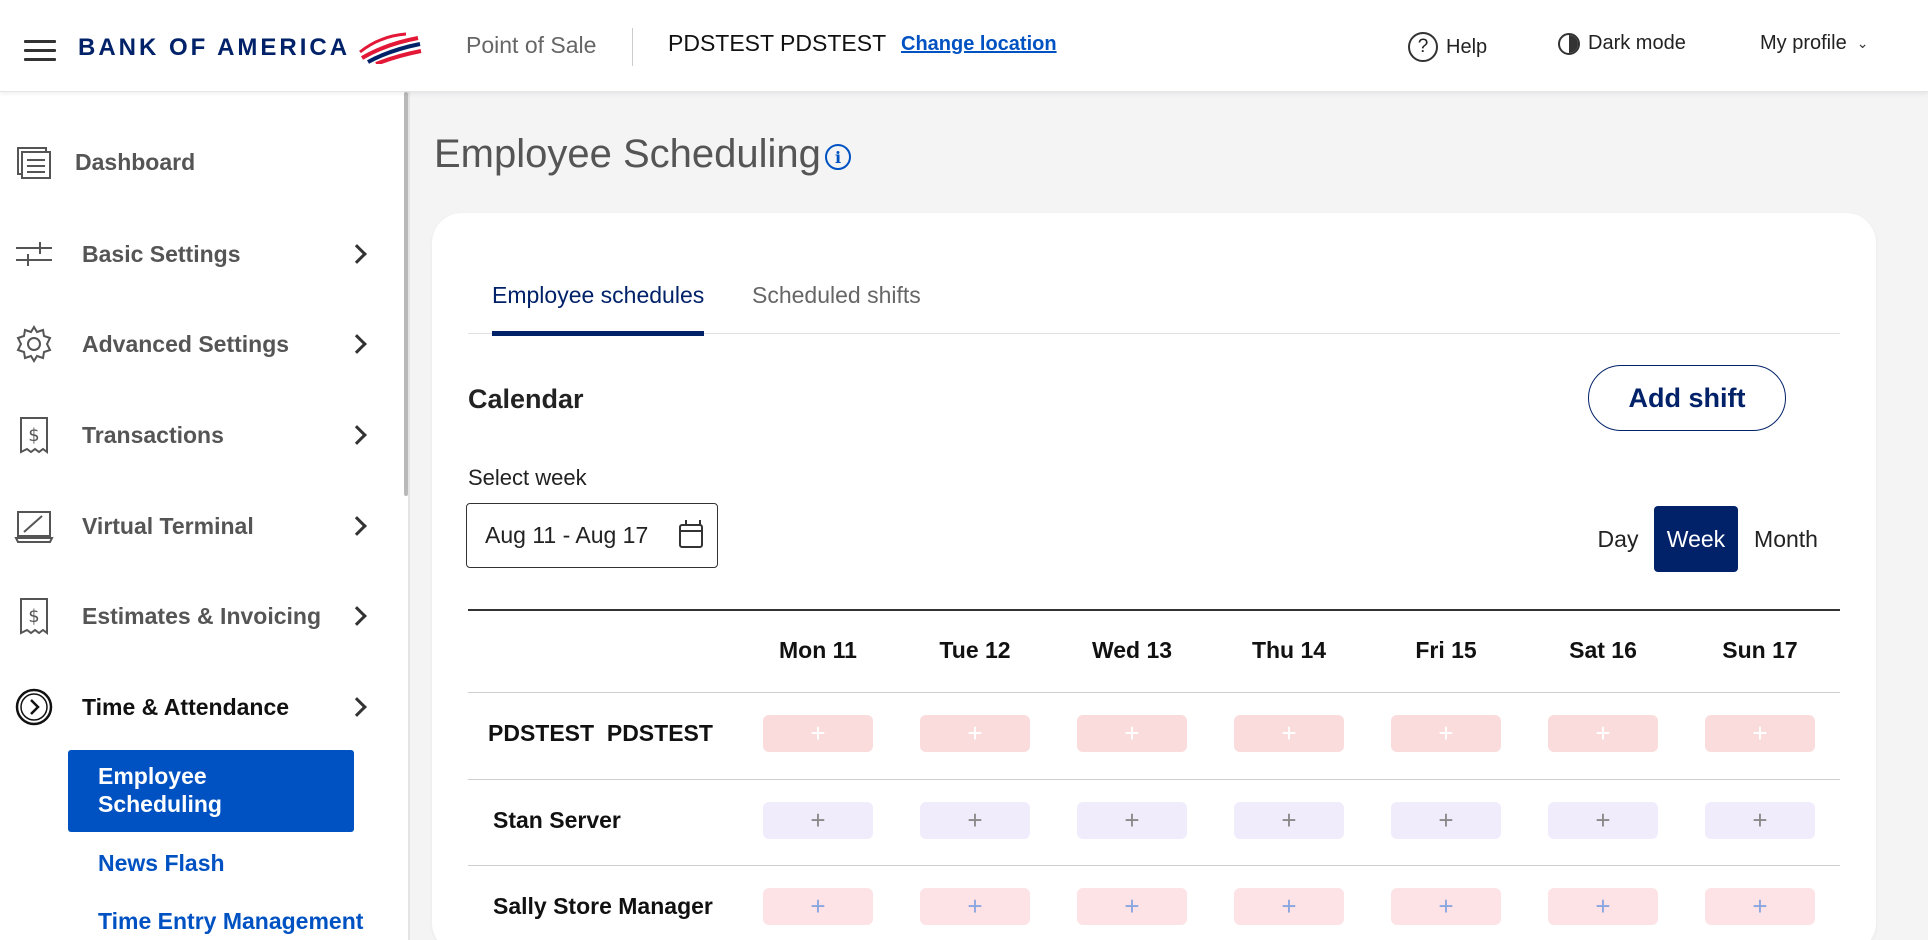  I want to click on view-week-button: Week, so click(1696, 539).